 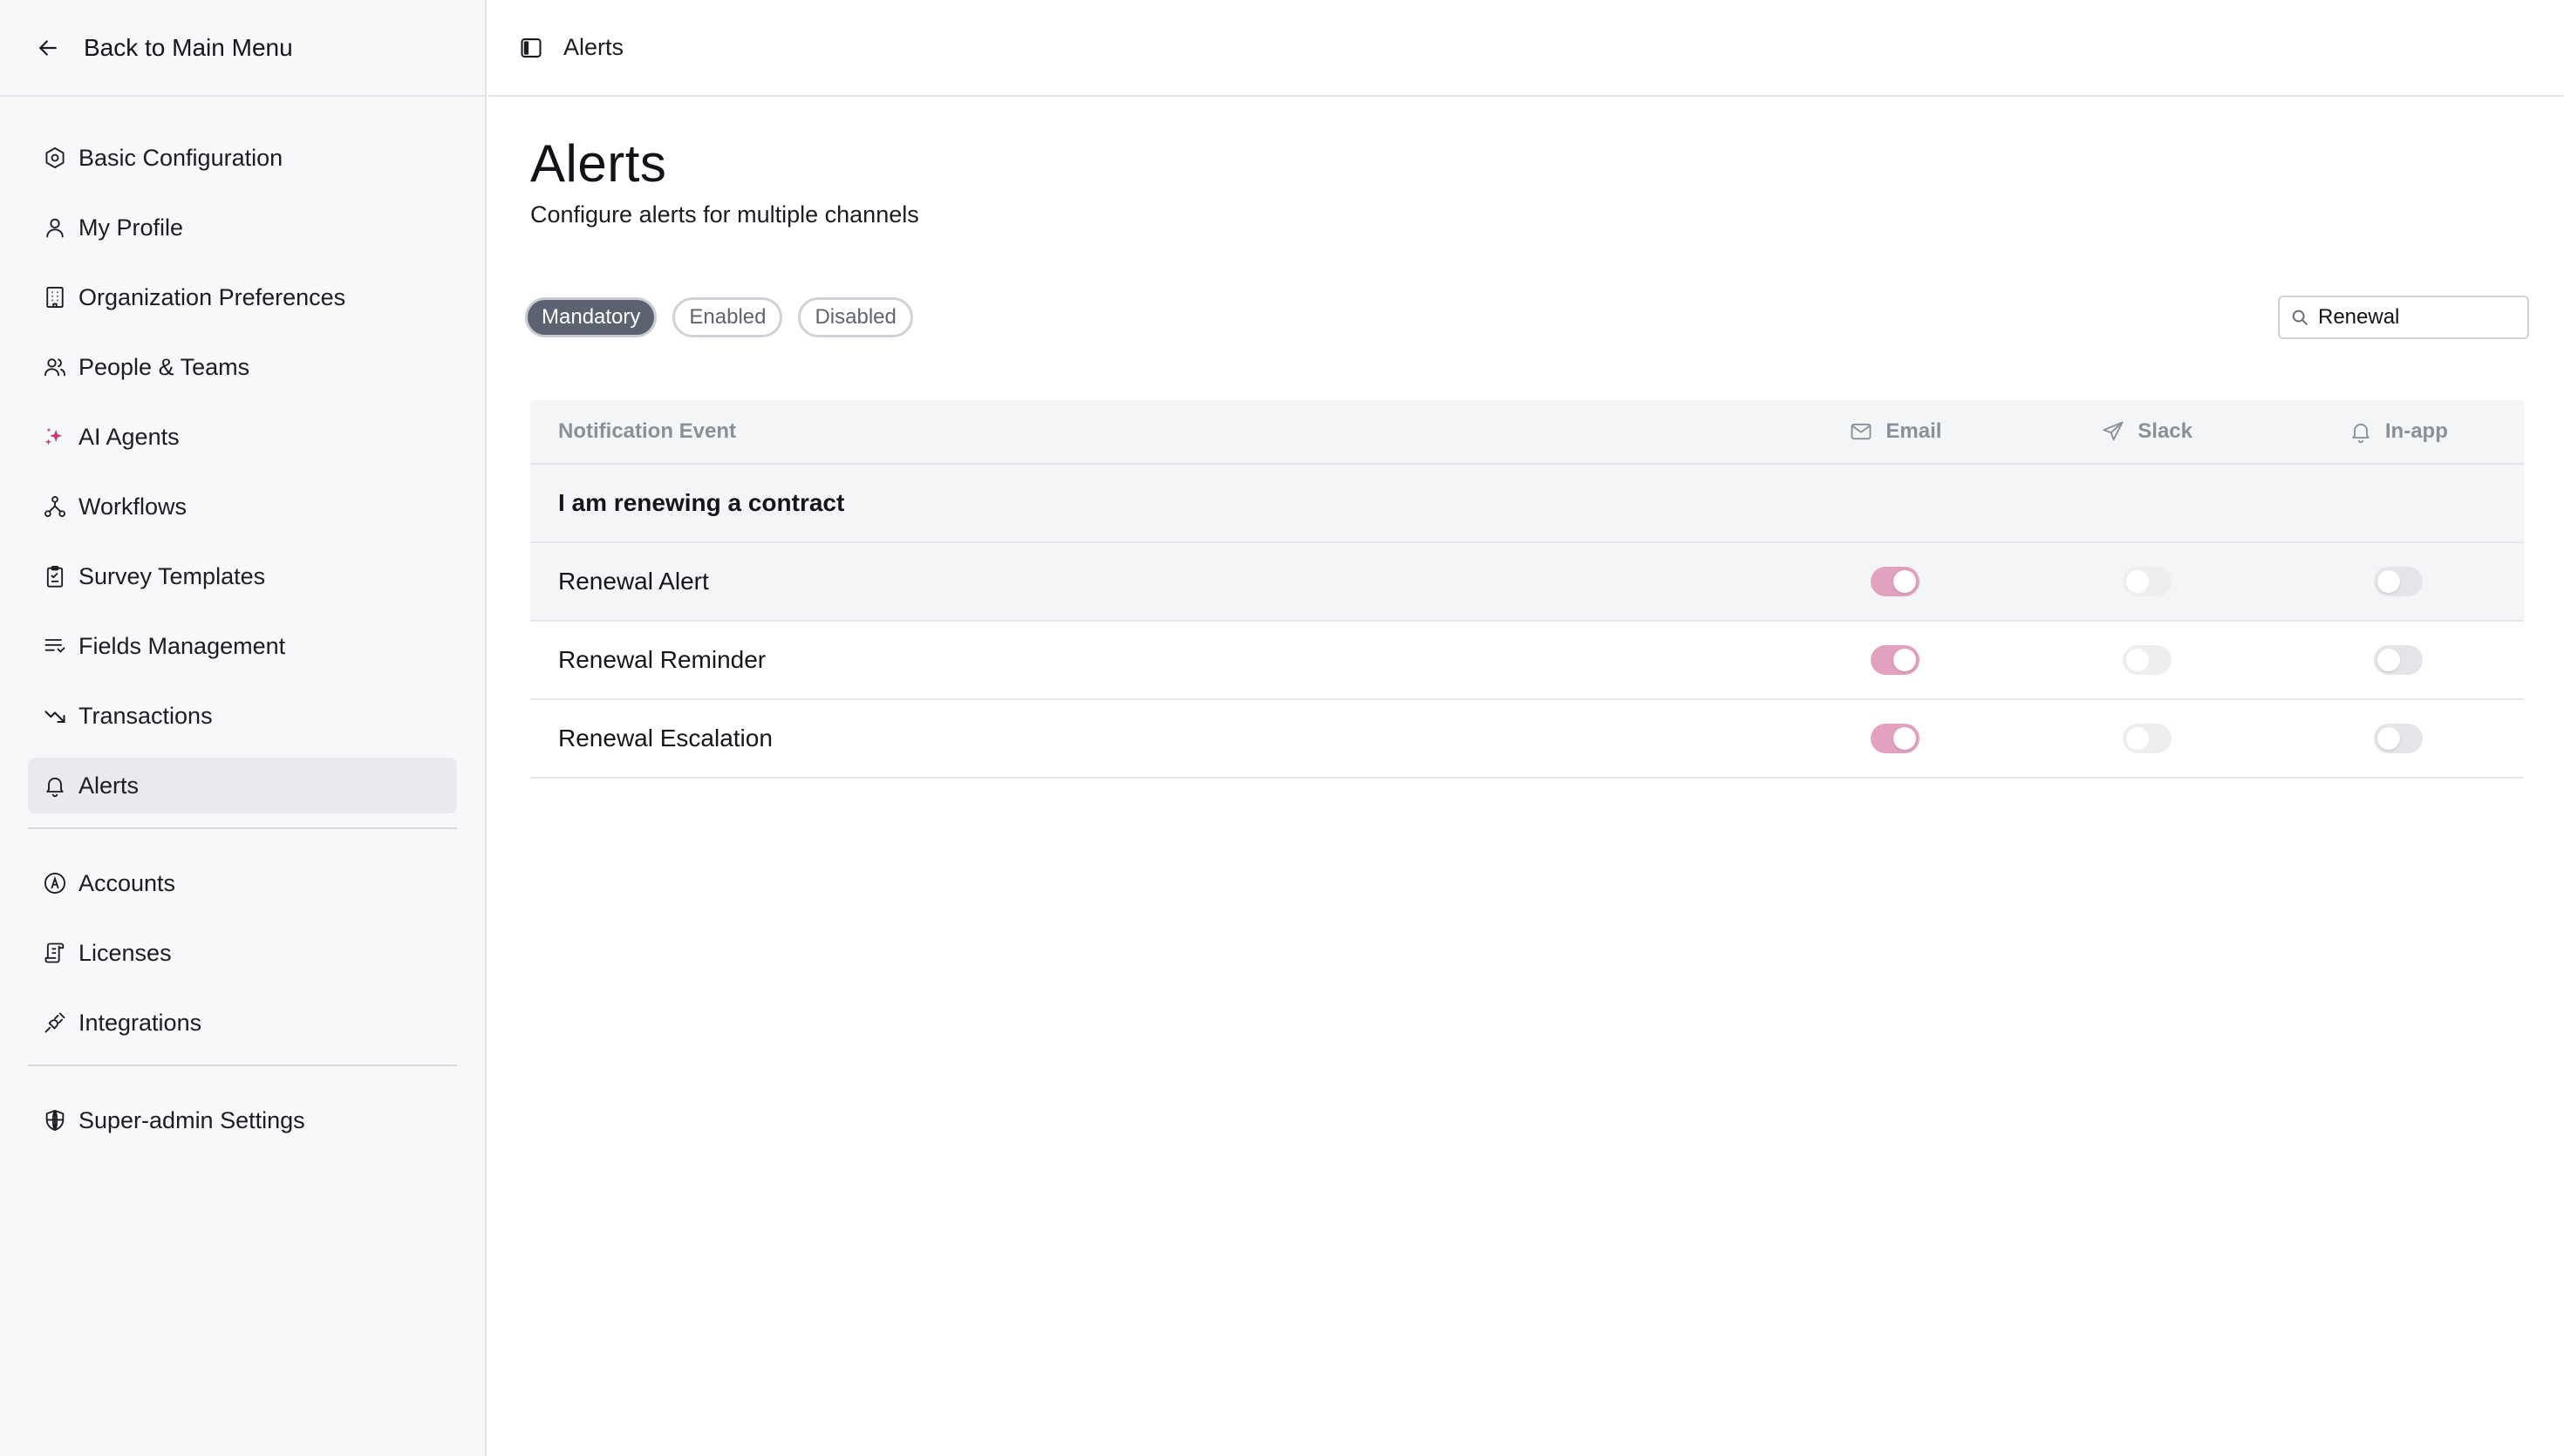 What do you see at coordinates (1527, 504) in the screenshot?
I see `table-group-row: I am renewing a contract` at bounding box center [1527, 504].